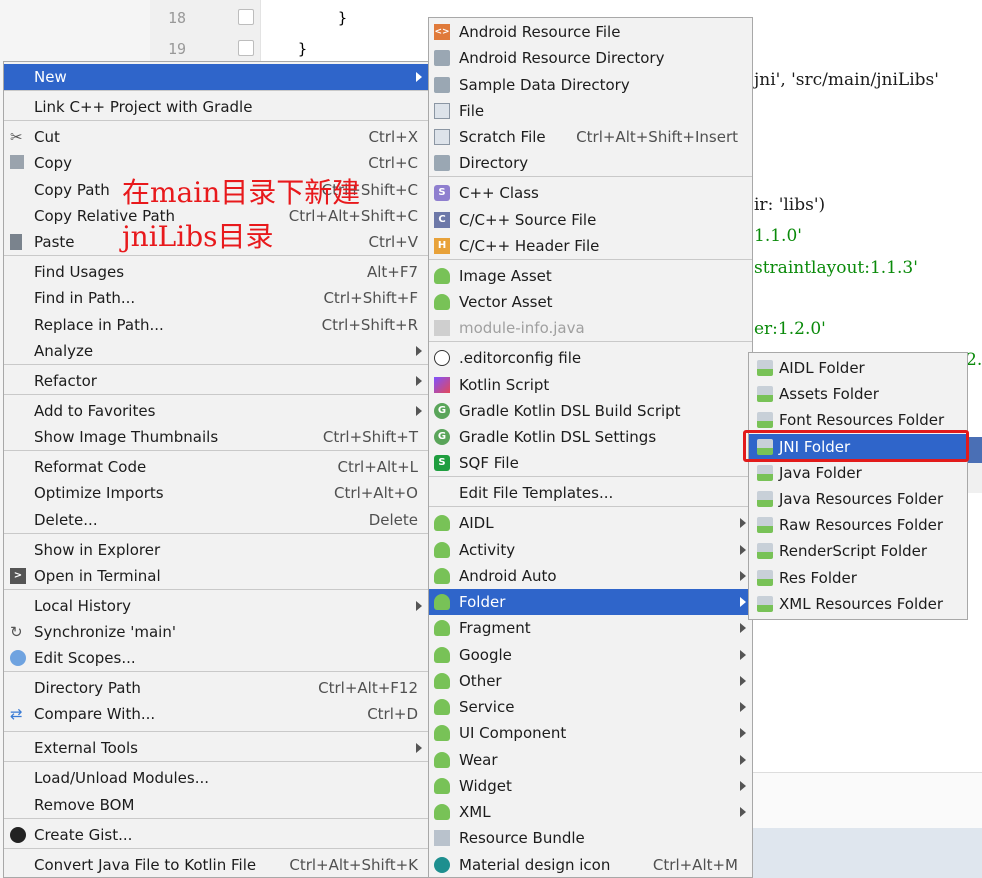 The image size is (982, 878). What do you see at coordinates (858, 551) in the screenshot?
I see `folder-item-renderscript-folder: RenderScript Folder` at bounding box center [858, 551].